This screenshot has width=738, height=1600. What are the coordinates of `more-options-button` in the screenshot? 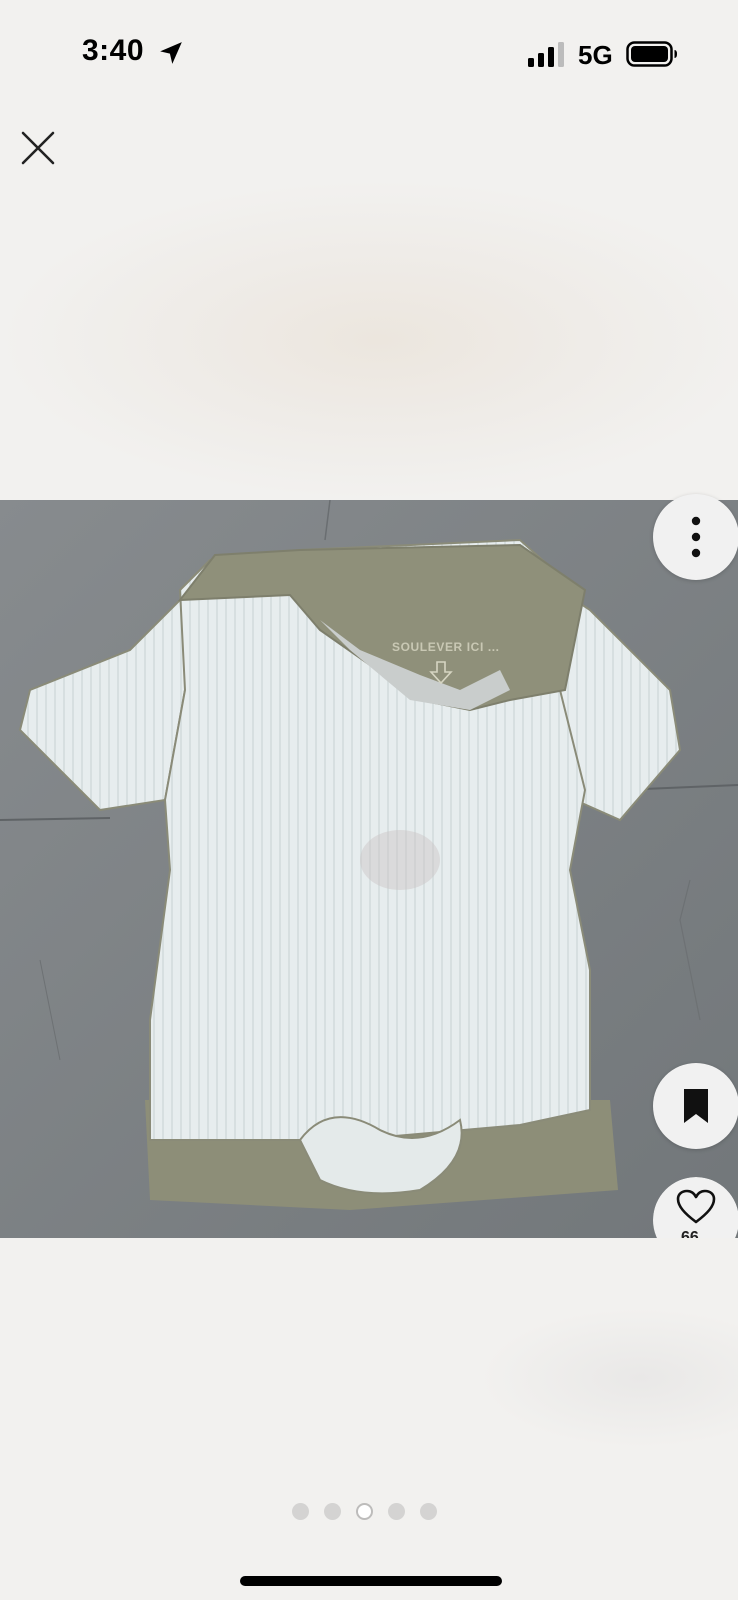 It's located at (695, 537).